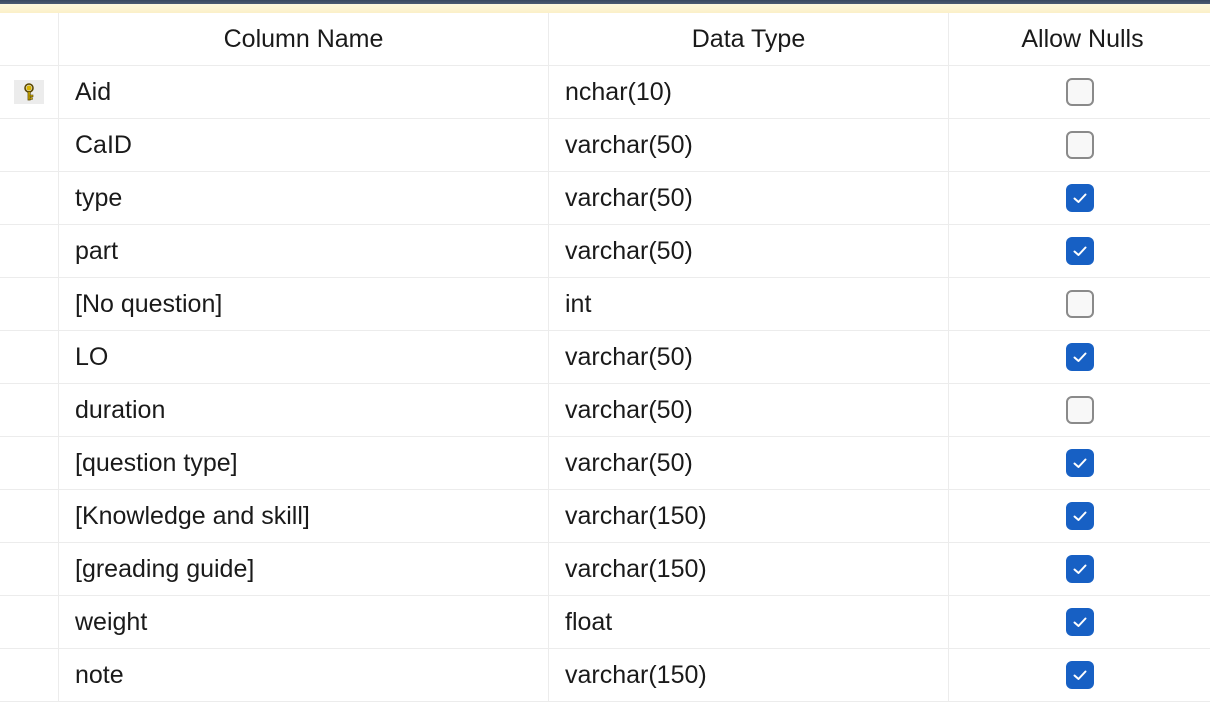 The image size is (1210, 706). I want to click on column-name-cell: duration, so click(303, 410).